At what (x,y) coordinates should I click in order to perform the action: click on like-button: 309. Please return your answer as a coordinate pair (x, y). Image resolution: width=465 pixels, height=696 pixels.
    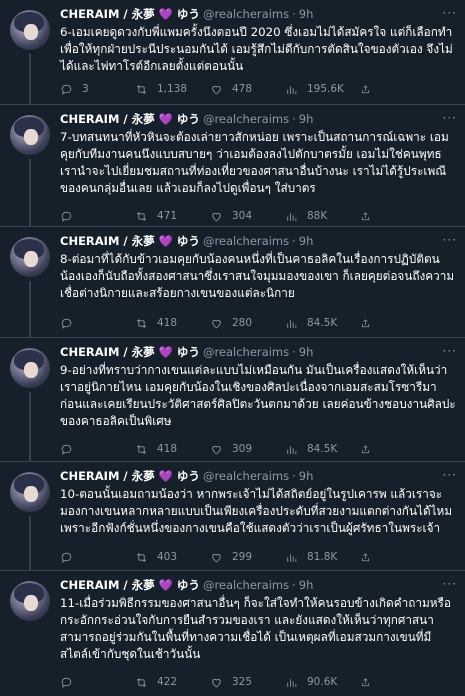
    Looking at the image, I should click on (247, 449).